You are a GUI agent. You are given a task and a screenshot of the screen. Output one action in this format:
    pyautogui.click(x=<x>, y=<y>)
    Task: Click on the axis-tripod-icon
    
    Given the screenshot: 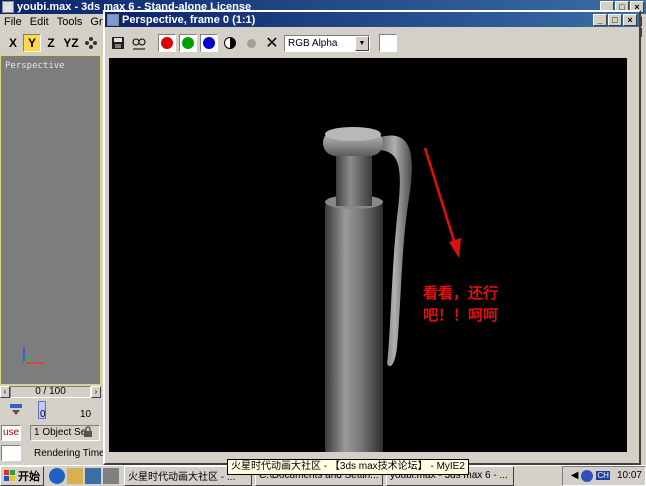 What is the action you would take?
    pyautogui.click(x=33, y=355)
    